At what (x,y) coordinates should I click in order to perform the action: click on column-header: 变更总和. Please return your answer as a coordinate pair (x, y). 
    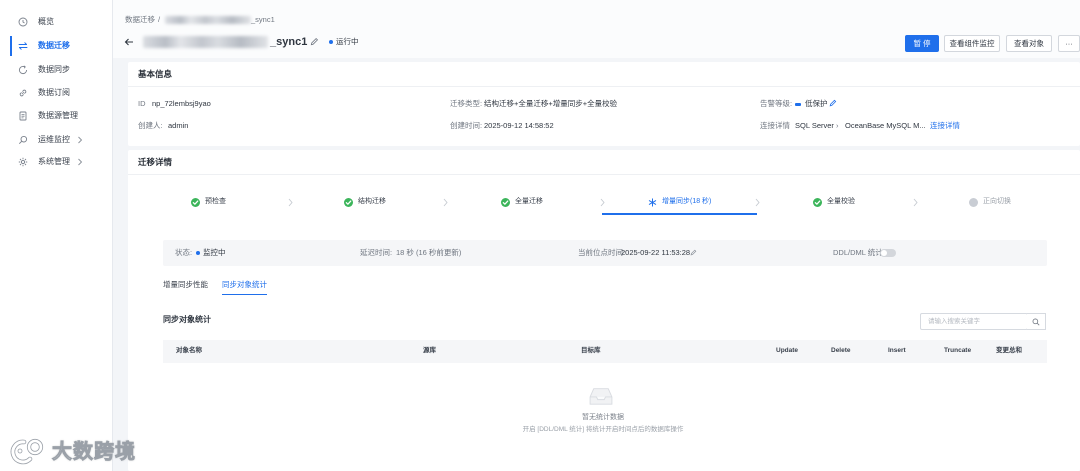
    Looking at the image, I should click on (1009, 350).